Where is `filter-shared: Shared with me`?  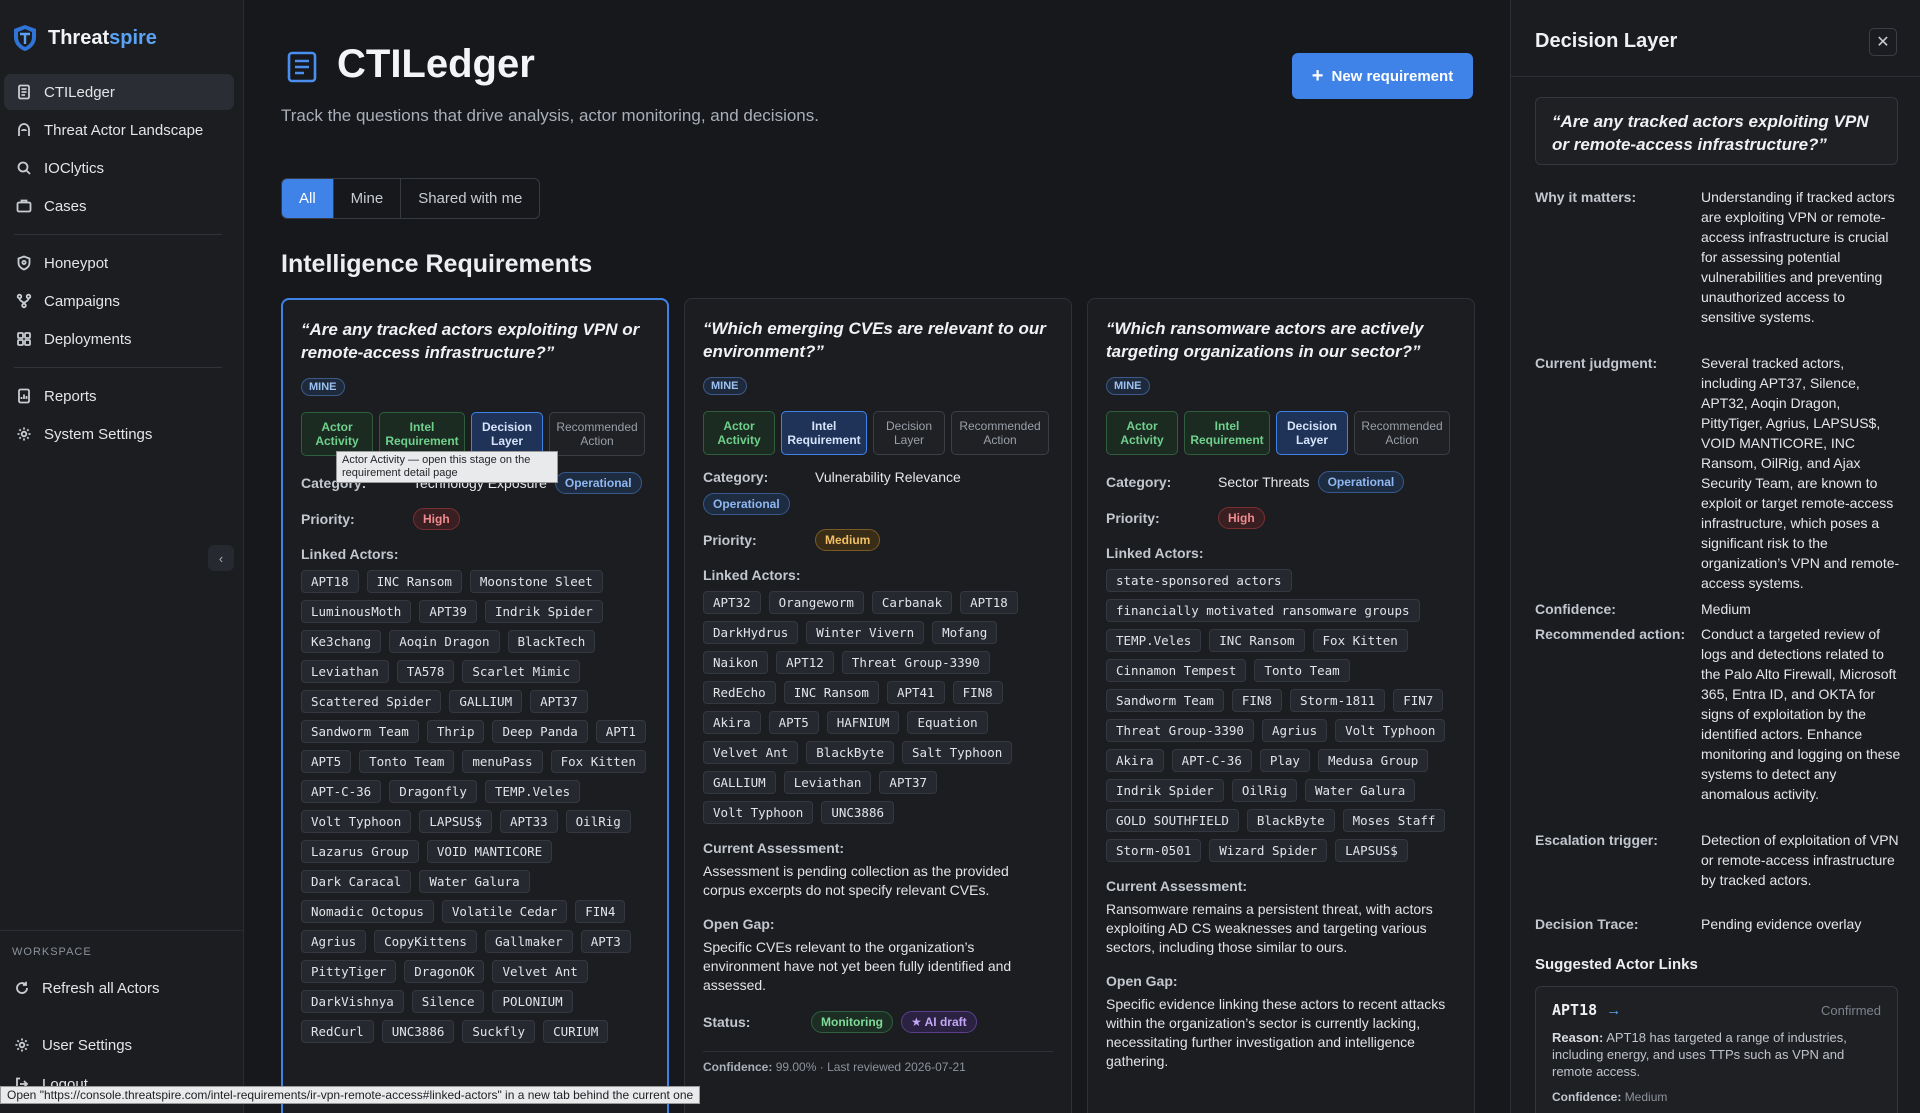 filter-shared: Shared with me is located at coordinates (470, 198).